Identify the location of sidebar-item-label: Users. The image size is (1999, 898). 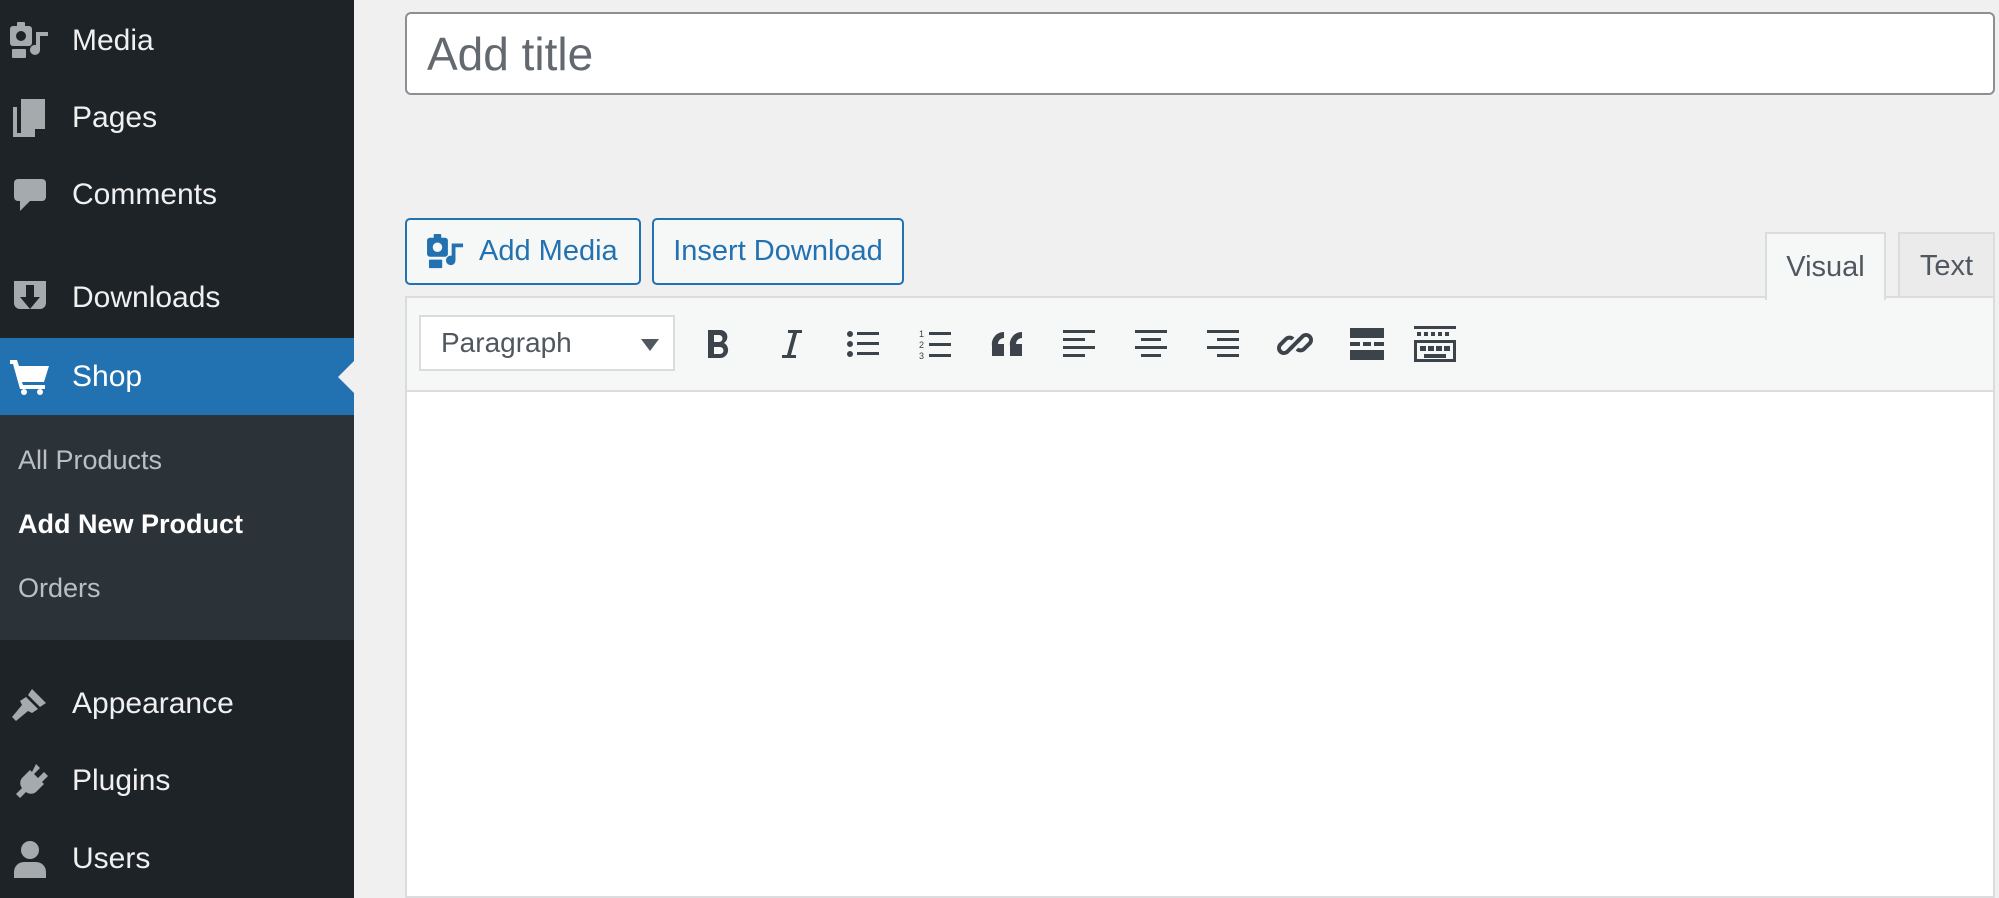
(111, 858).